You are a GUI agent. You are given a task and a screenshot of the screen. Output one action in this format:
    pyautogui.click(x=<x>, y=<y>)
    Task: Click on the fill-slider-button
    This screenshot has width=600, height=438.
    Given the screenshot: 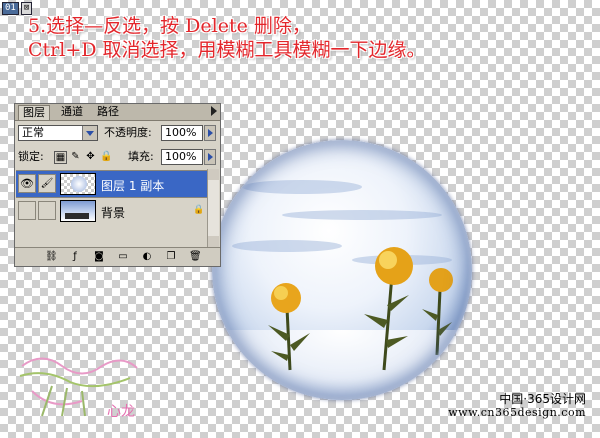 What is the action you would take?
    pyautogui.click(x=210, y=157)
    